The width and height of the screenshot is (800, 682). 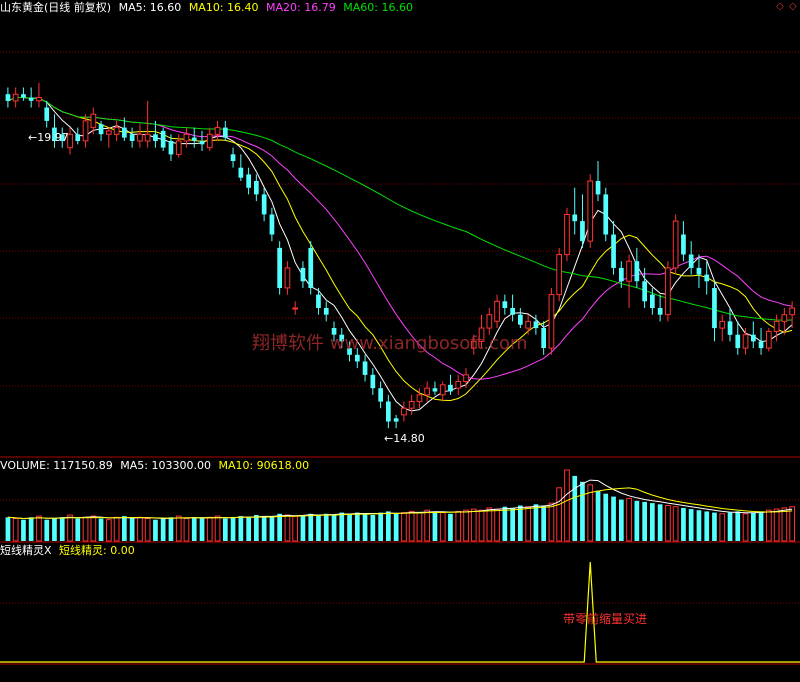 I want to click on ma20-value: MA20: 16.79, so click(x=301, y=7).